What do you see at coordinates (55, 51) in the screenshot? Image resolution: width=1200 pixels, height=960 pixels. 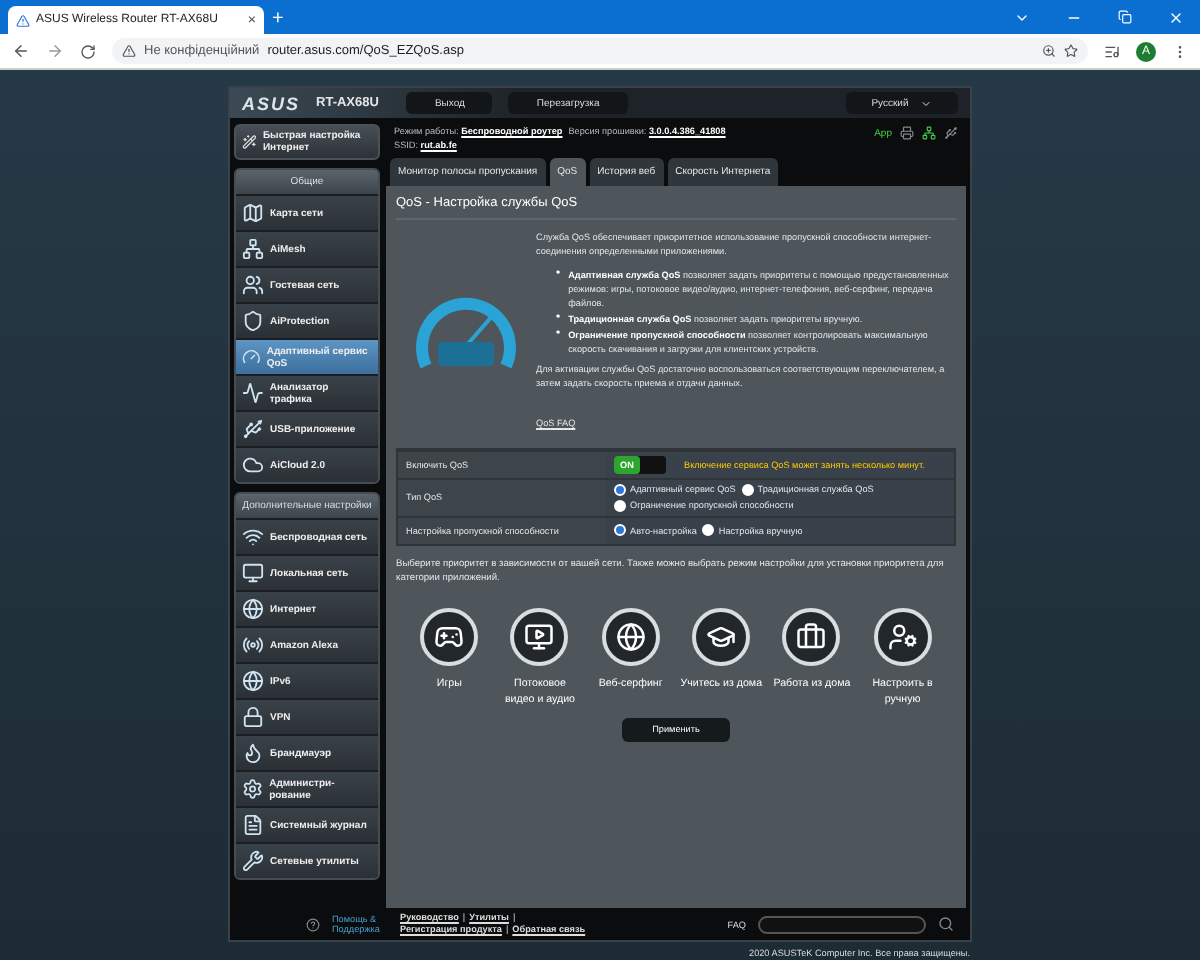 I see `forward-icon` at bounding box center [55, 51].